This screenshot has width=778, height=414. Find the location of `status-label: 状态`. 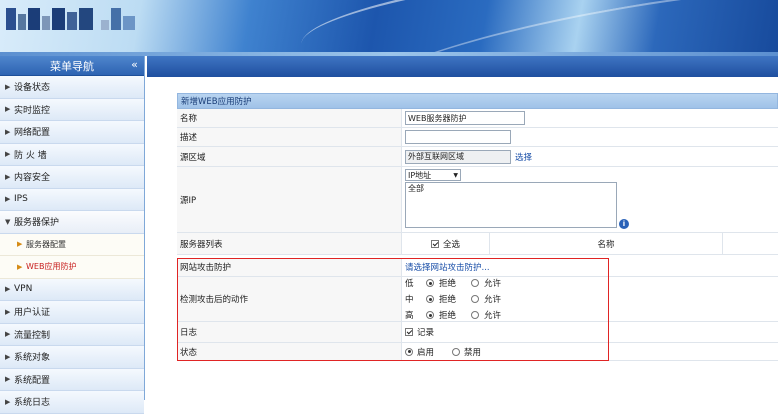

status-label: 状态 is located at coordinates (289, 351).